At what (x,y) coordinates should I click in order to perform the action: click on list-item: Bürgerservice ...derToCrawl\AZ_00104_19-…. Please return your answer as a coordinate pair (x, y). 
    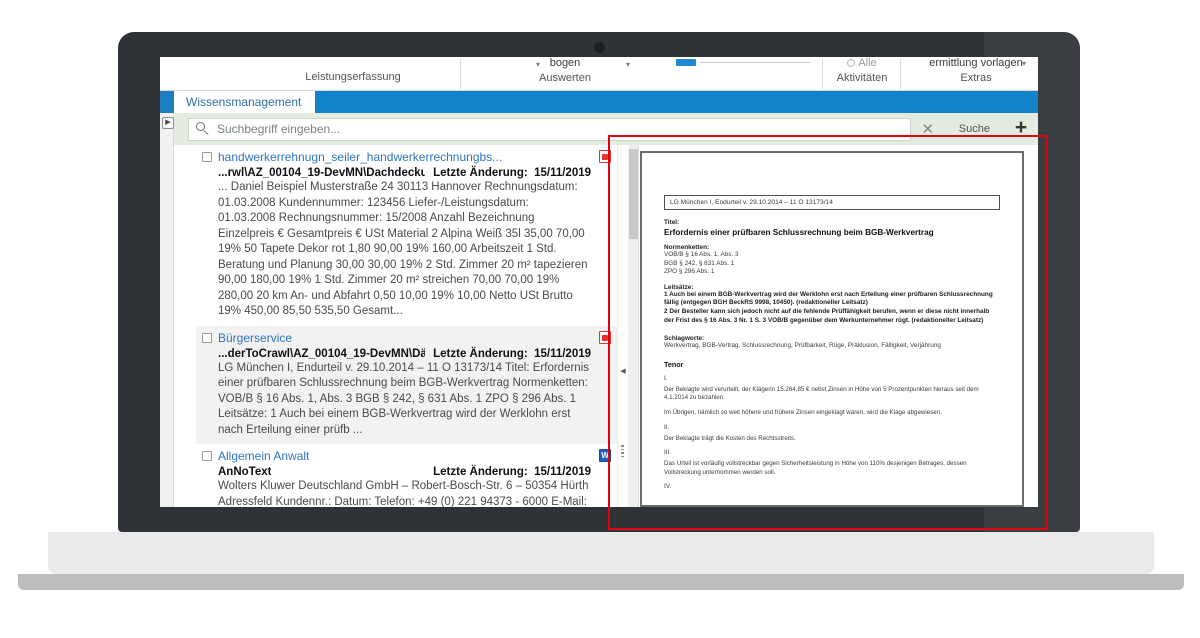
    Looking at the image, I should click on (406, 384).